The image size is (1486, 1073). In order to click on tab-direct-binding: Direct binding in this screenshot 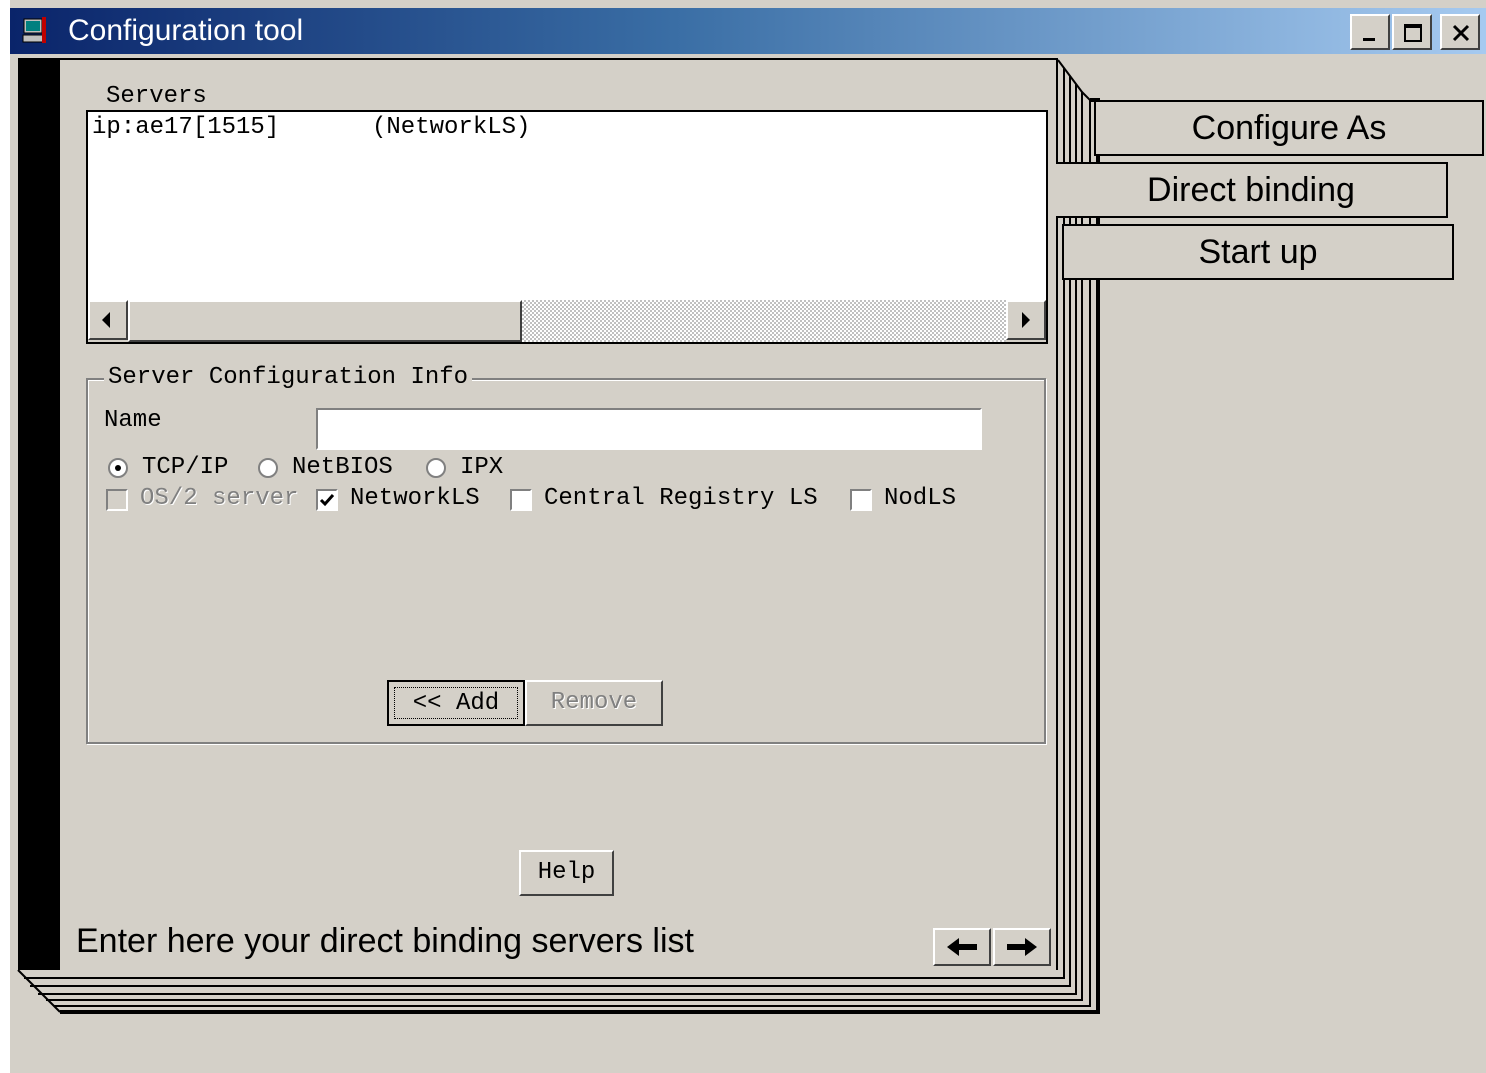, I will do `click(1252, 190)`.